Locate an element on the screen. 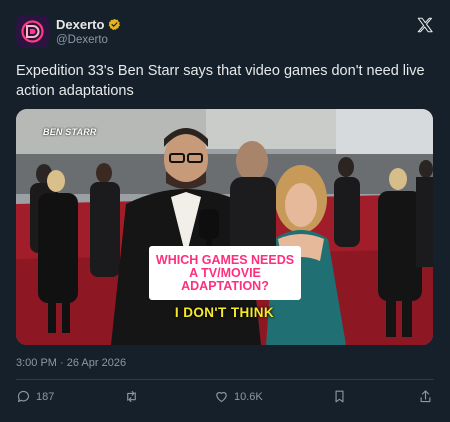  verified-badge-icon is located at coordinates (115, 24).